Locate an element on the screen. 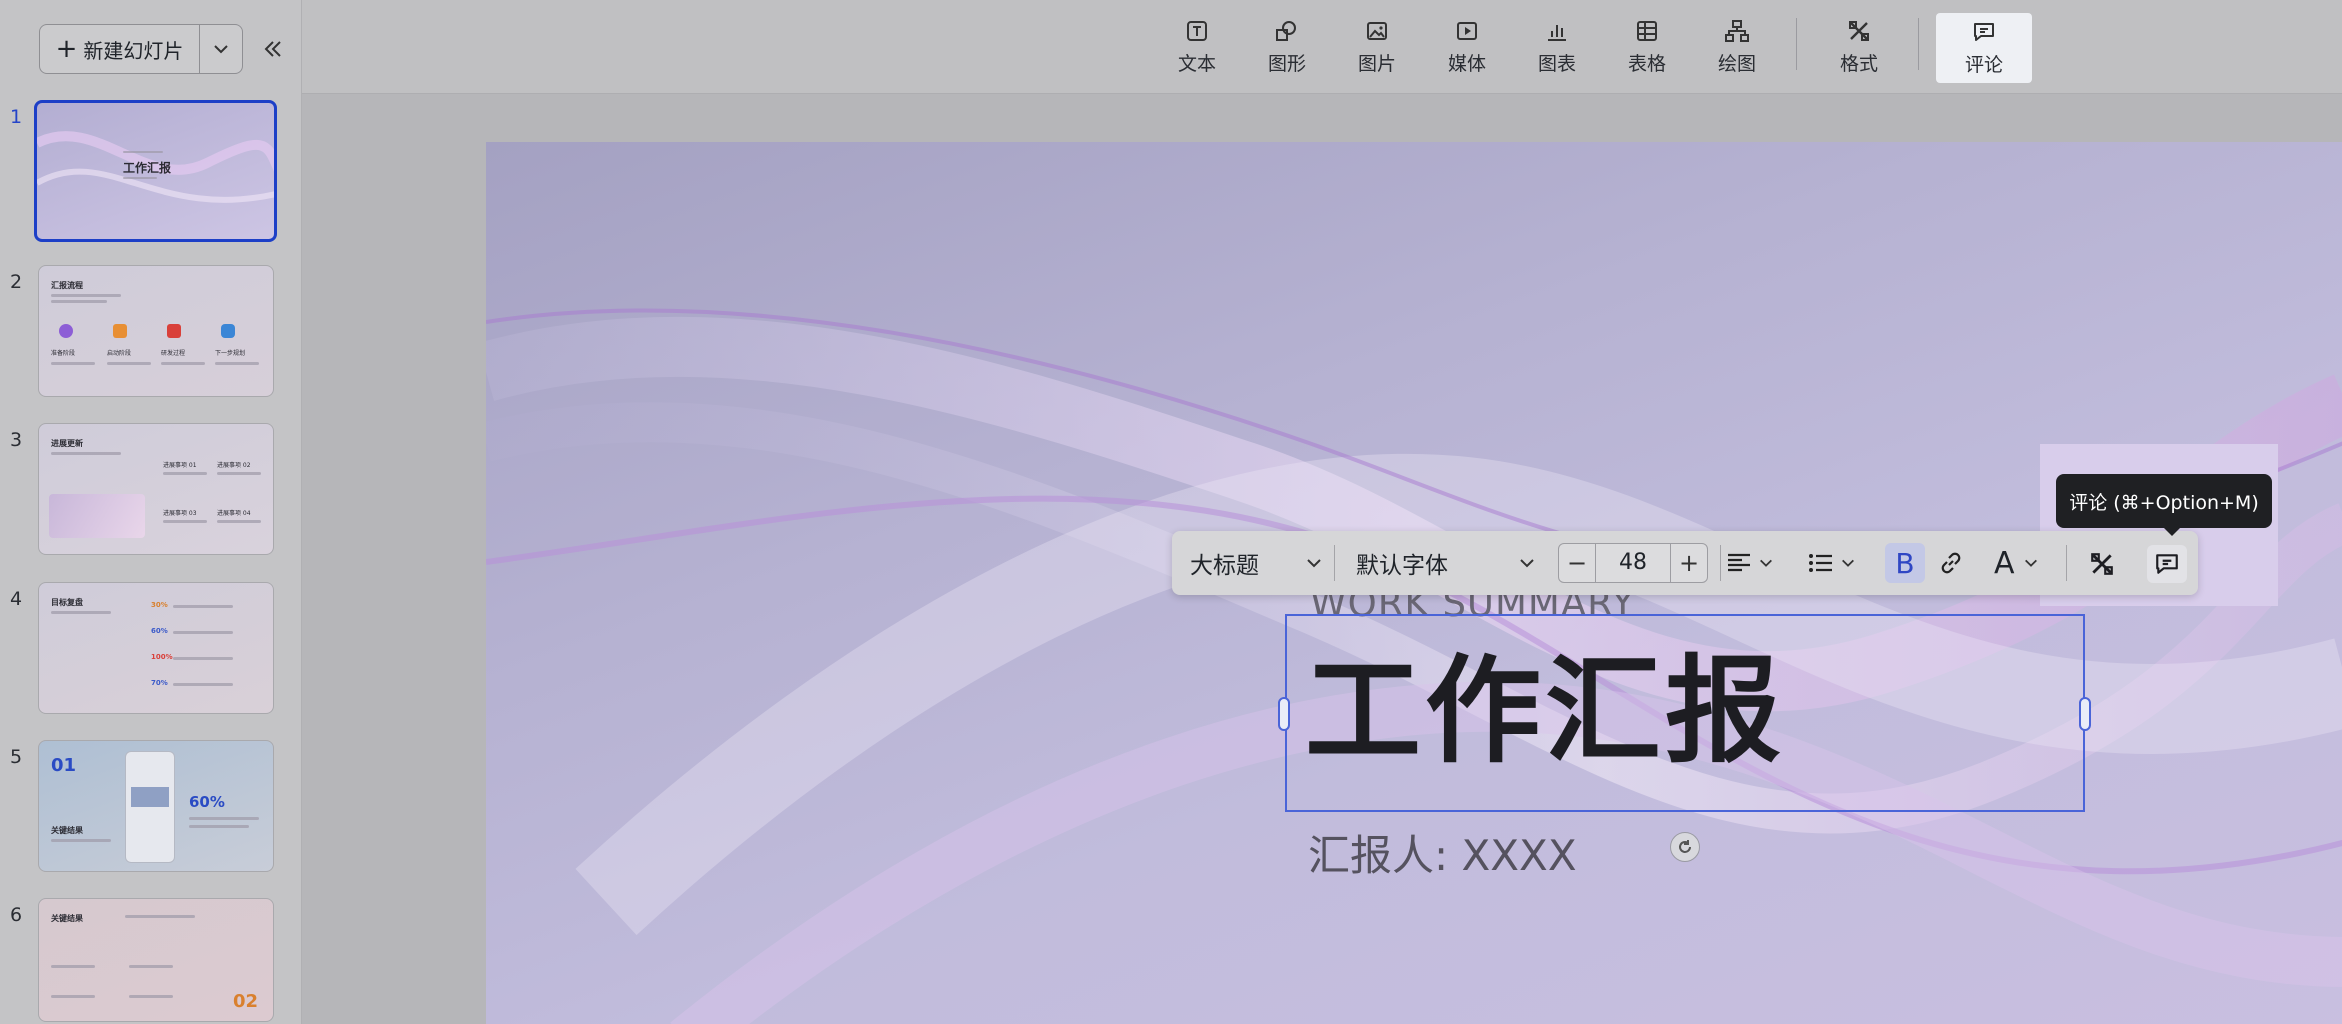 The width and height of the screenshot is (2342, 1024). thumb-label: 下一步规划 is located at coordinates (230, 353).